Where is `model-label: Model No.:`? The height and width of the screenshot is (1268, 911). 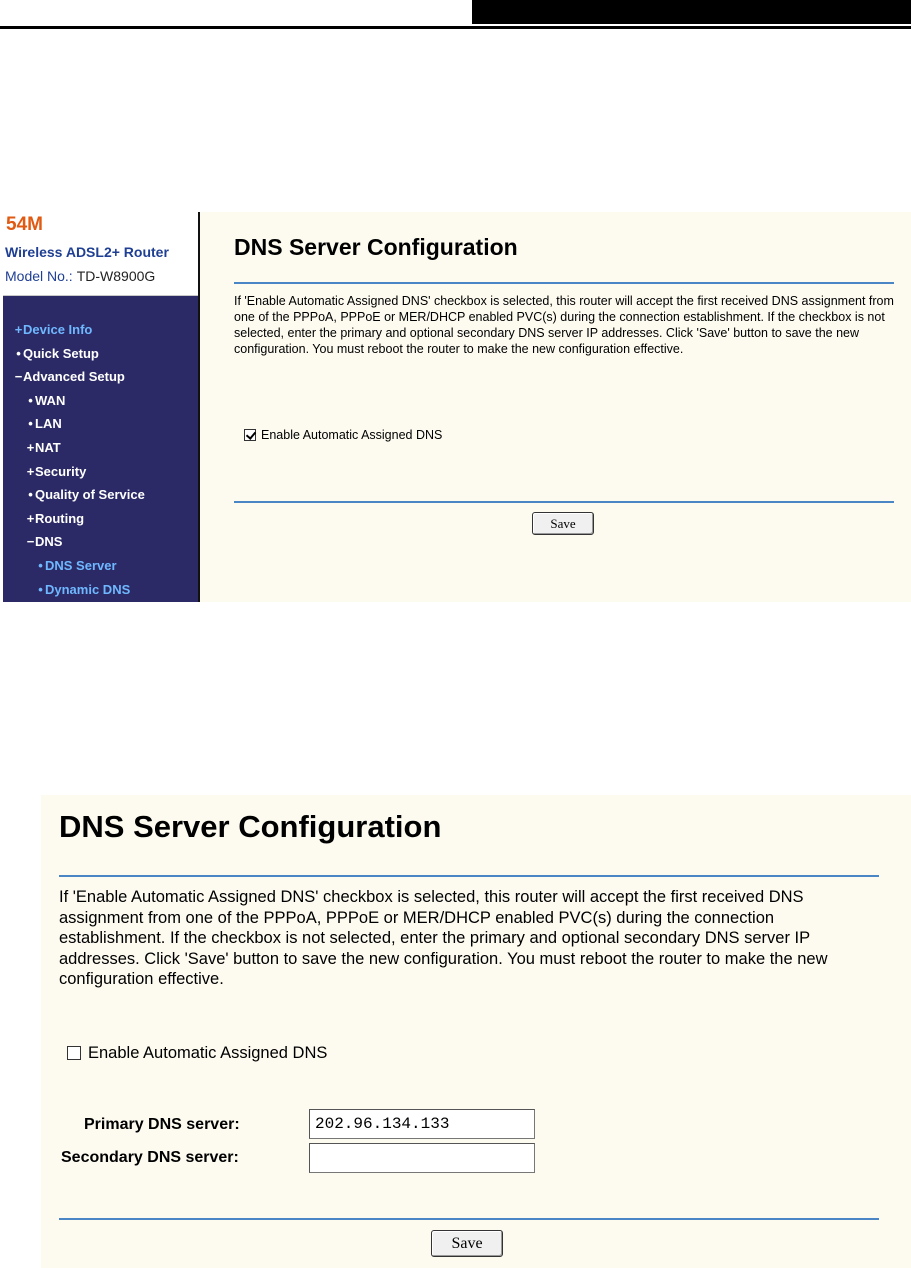
model-label: Model No.: is located at coordinates (39, 276).